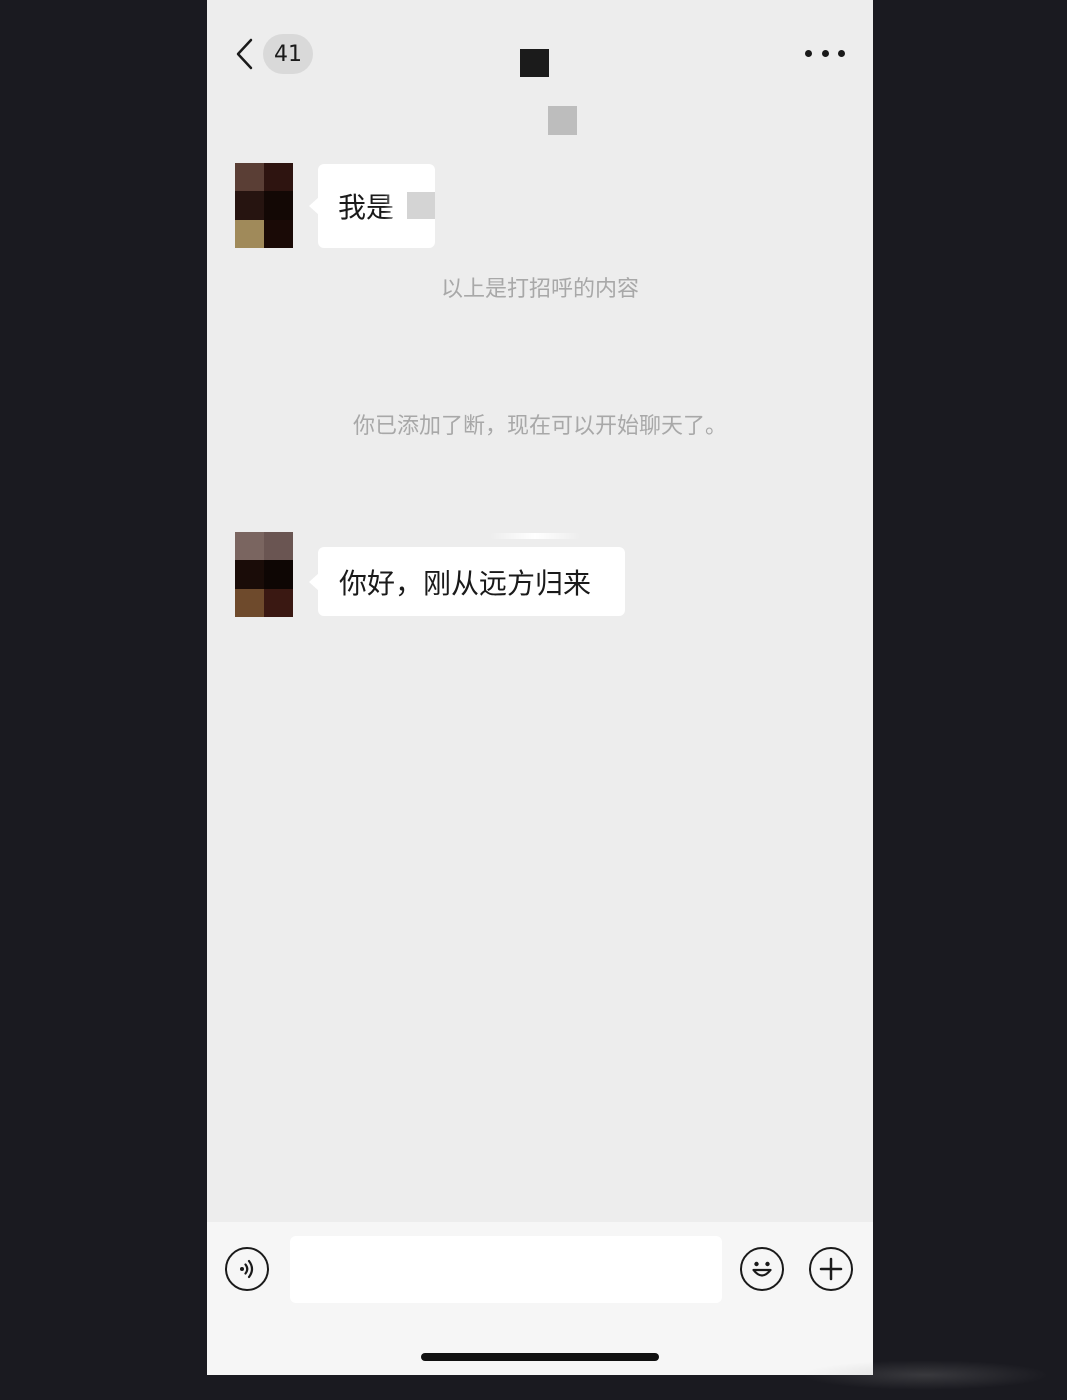  I want to click on home-indicator, so click(540, 1357).